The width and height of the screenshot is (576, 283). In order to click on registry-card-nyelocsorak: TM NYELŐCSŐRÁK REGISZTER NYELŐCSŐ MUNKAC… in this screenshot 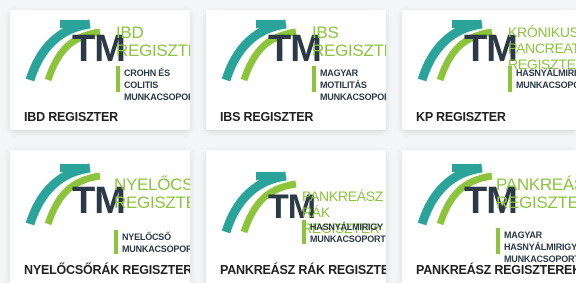, I will do `click(100, 216)`.